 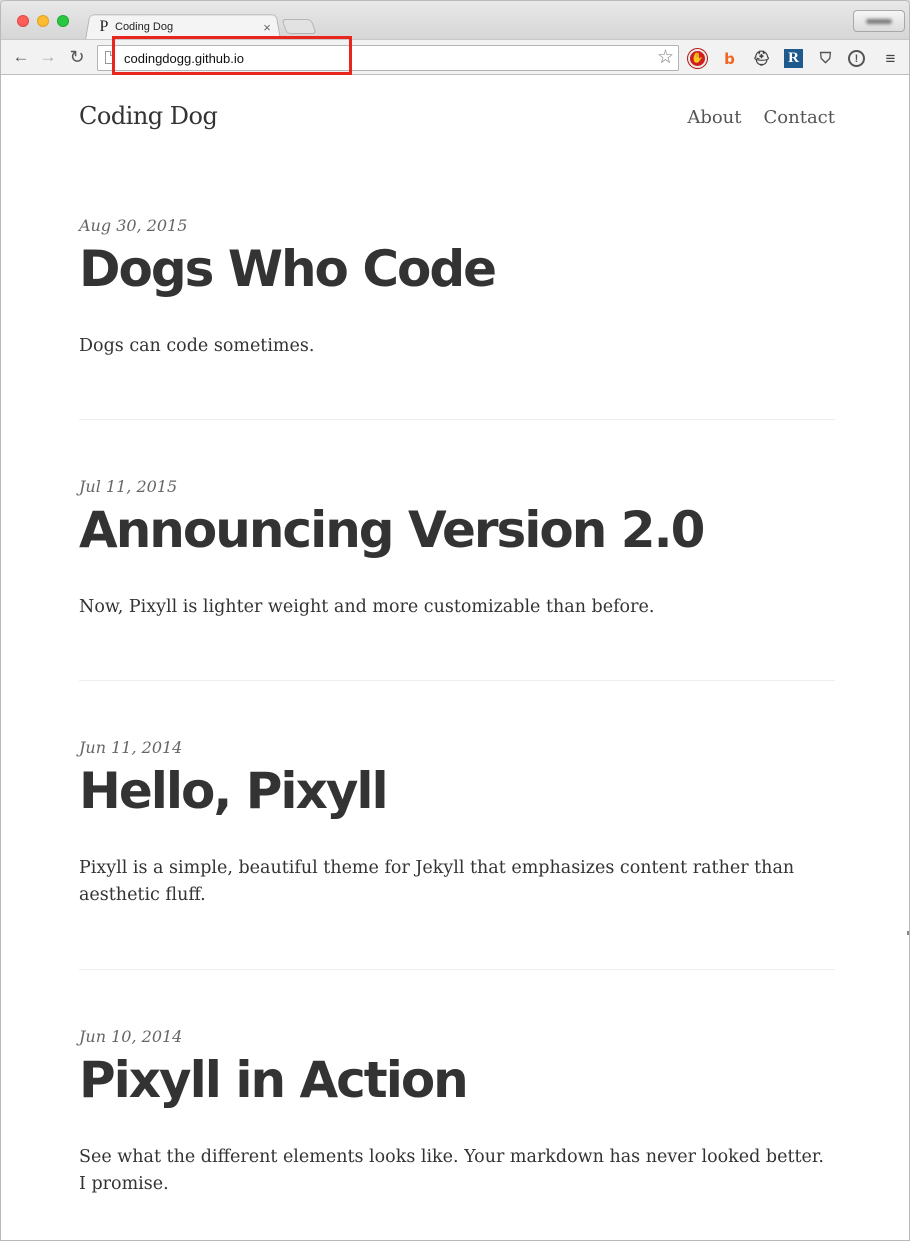 I want to click on post-summary: Dogs can code sometimes., so click(x=197, y=346).